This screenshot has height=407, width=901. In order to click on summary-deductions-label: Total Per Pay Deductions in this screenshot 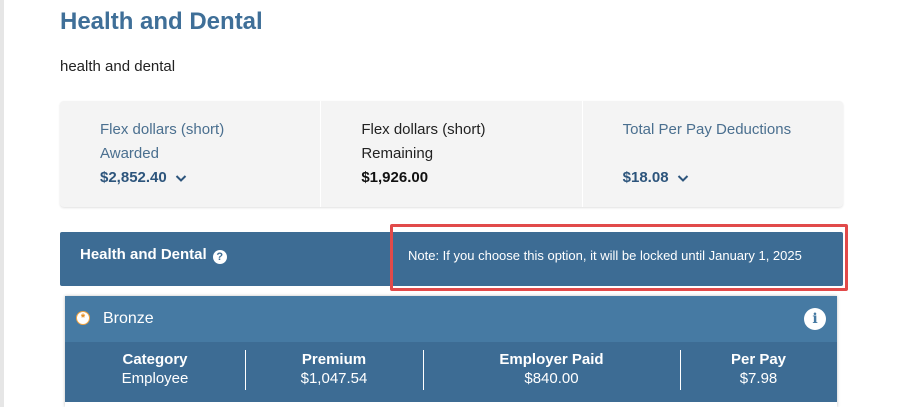, I will do `click(707, 129)`.